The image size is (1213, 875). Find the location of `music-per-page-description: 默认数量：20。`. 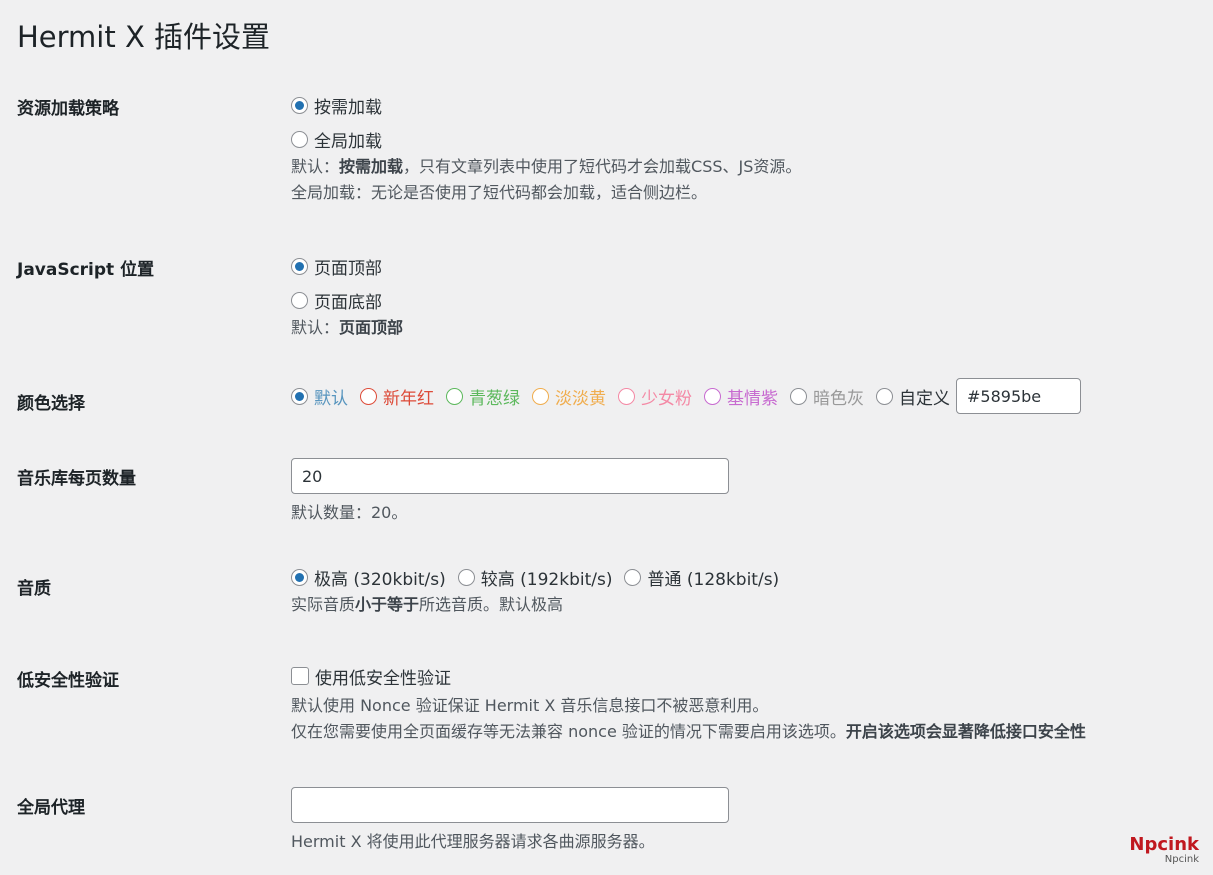

music-per-page-description: 默认数量：20。 is located at coordinates (349, 512).